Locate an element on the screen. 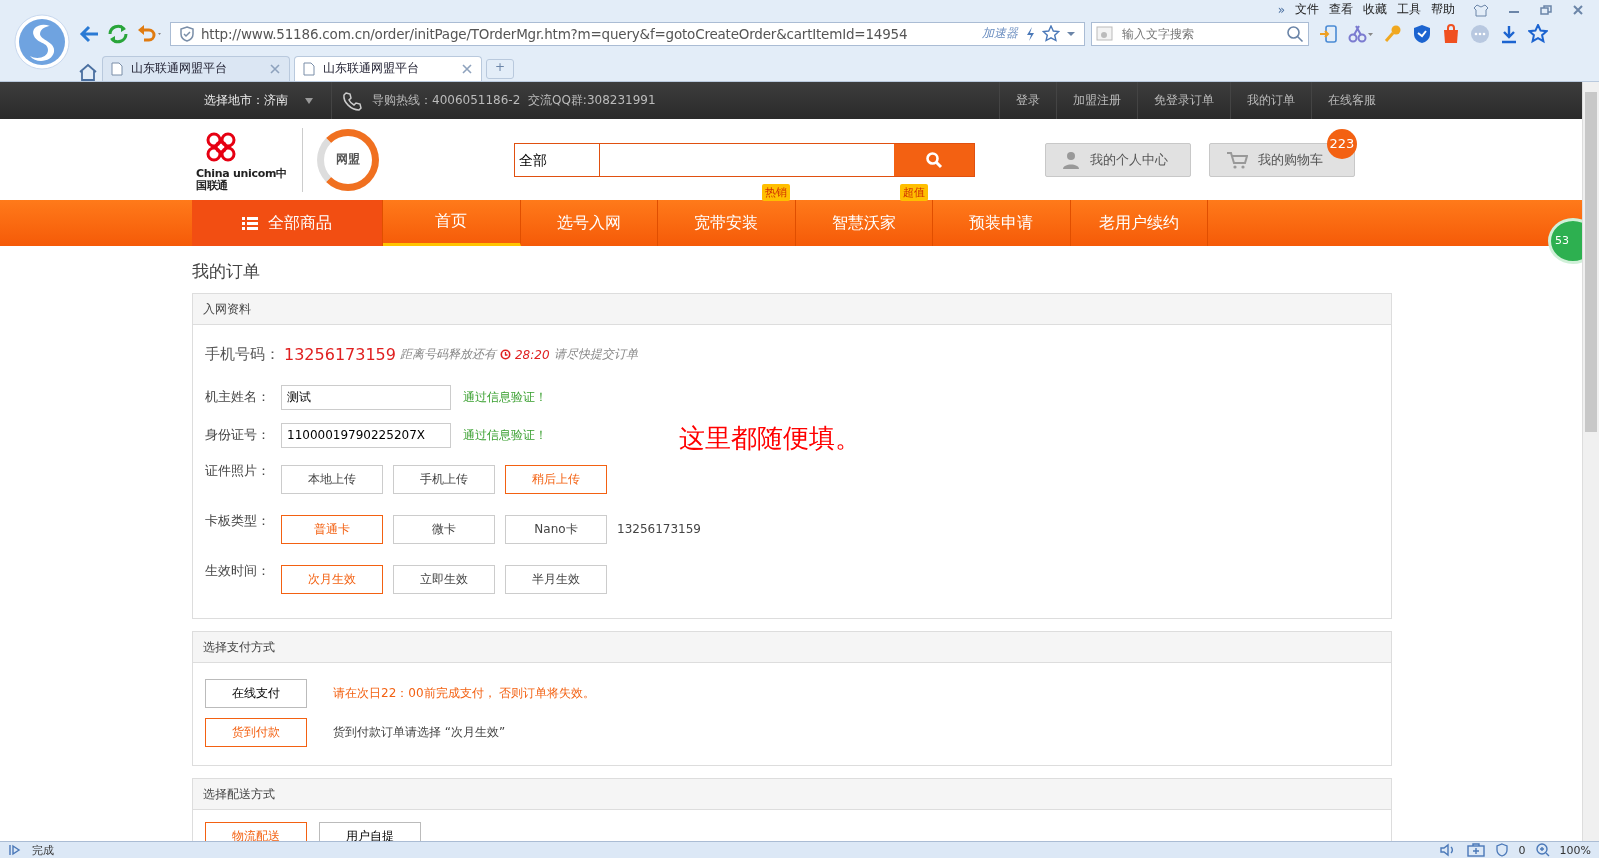 This screenshot has width=1599, height=858. menu-item: 工具 is located at coordinates (1409, 10).